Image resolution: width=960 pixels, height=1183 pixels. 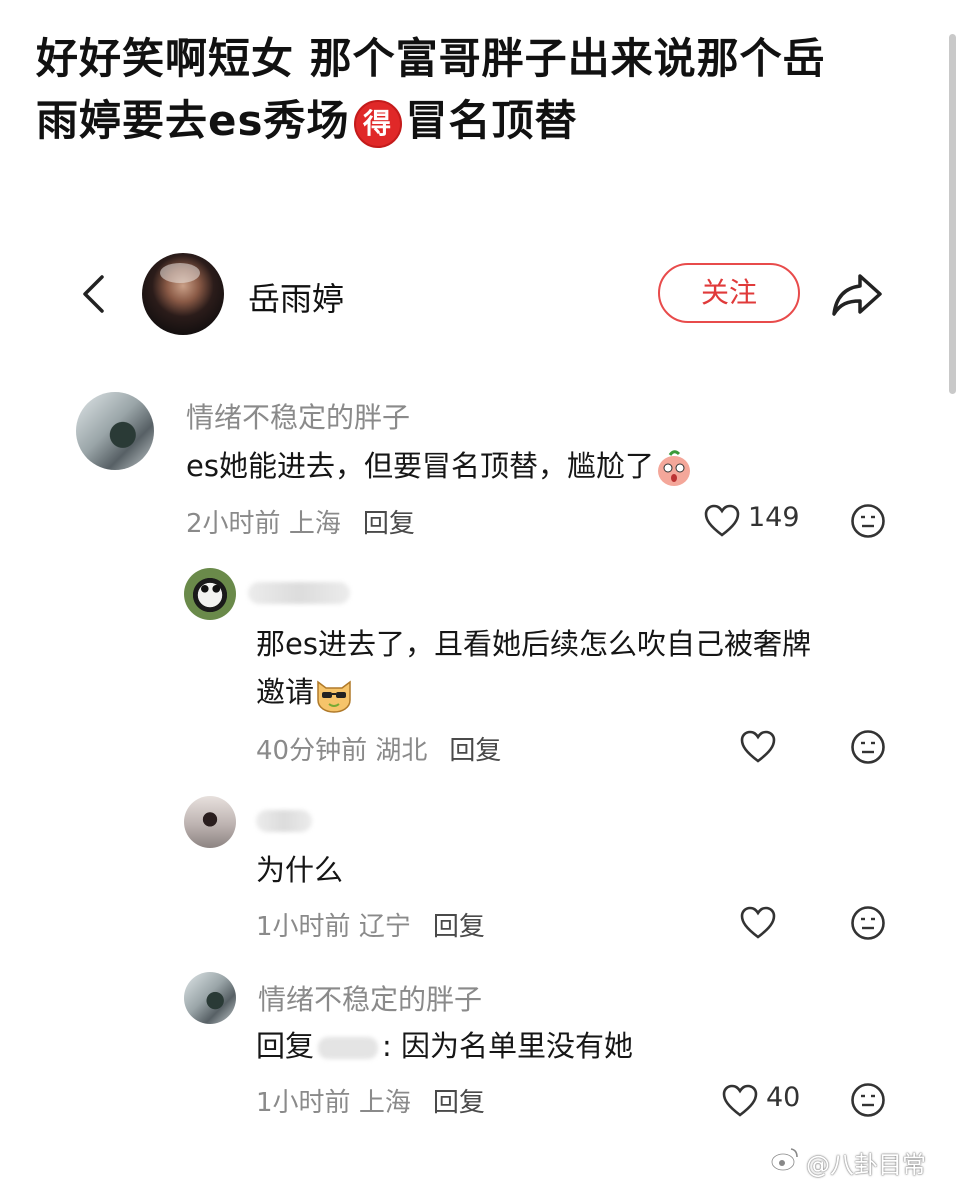 What do you see at coordinates (857, 294) in the screenshot?
I see `share-icon` at bounding box center [857, 294].